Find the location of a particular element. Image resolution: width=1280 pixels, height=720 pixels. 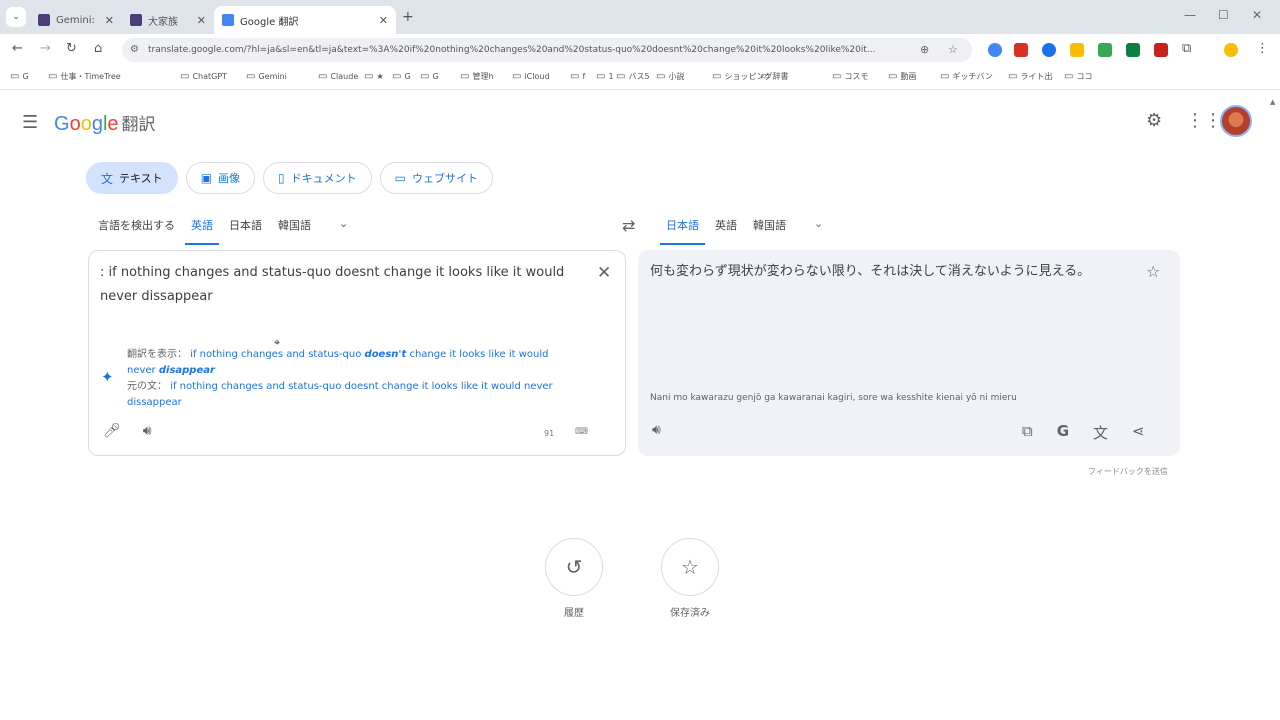

tab-document: ▯ ドキュメント is located at coordinates (317, 178).